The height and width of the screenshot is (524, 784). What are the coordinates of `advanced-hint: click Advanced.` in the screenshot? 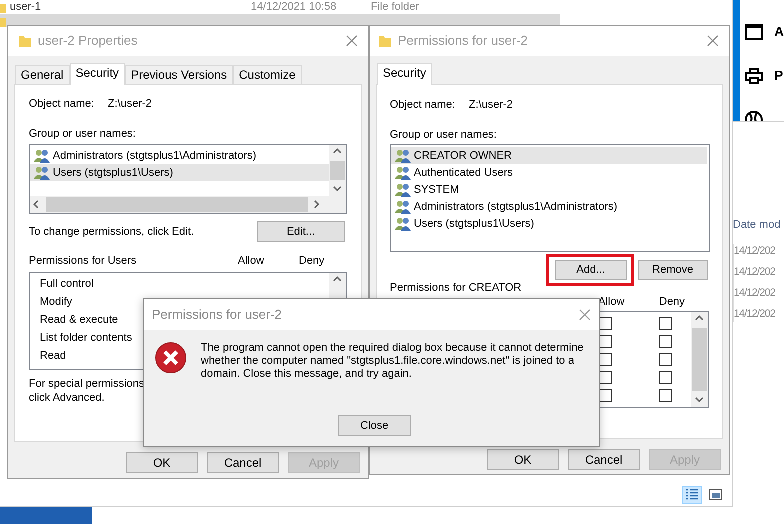 It's located at (67, 398).